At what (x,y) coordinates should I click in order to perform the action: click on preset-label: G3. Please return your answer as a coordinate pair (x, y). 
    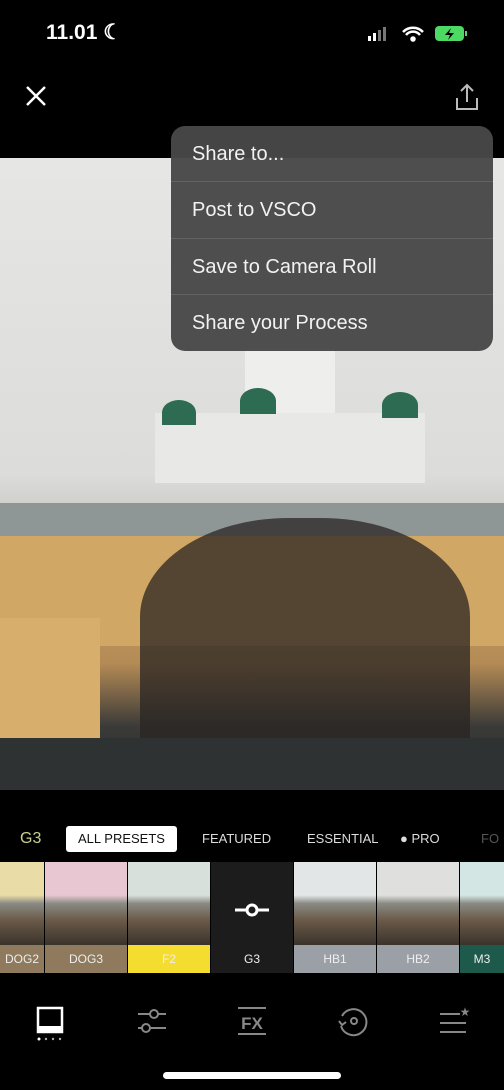
    Looking at the image, I should click on (252, 959).